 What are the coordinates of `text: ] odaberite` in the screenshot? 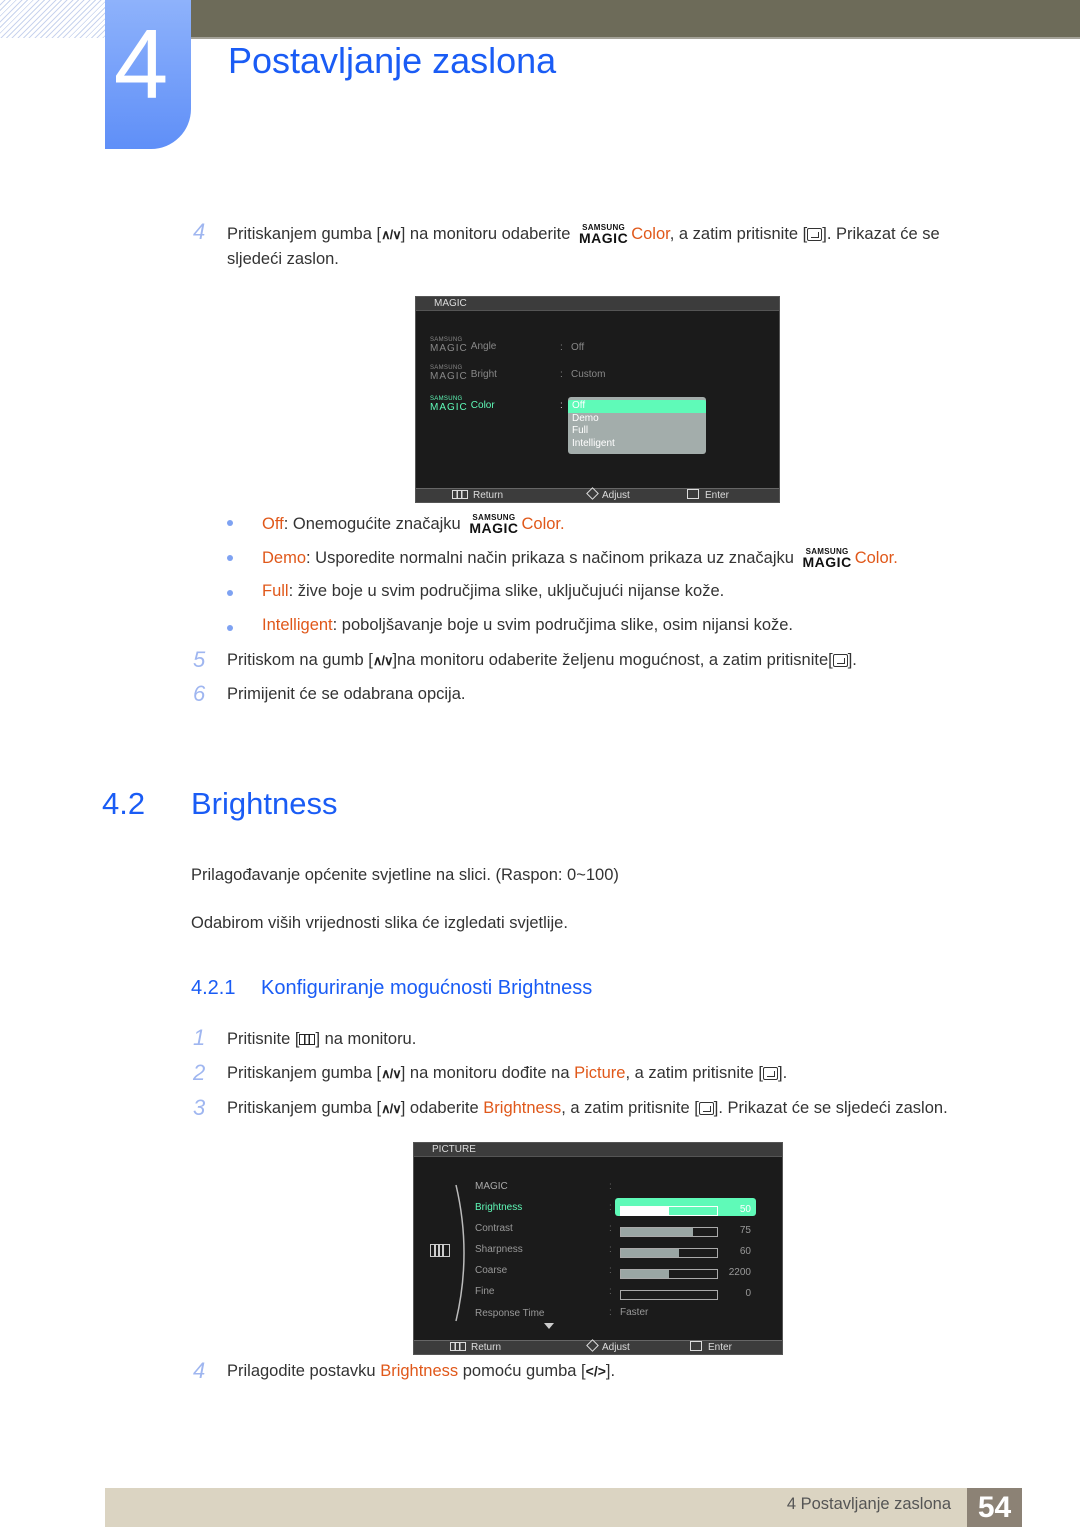 It's located at (442, 1108).